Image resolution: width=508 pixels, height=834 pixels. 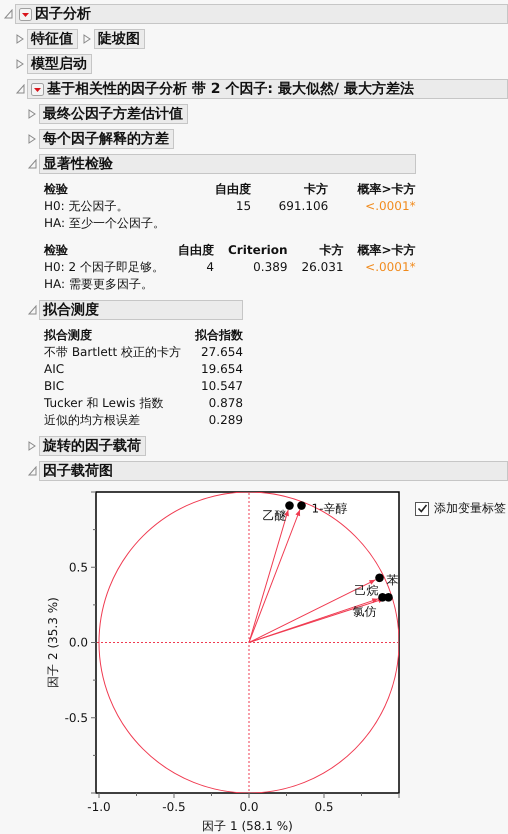 I want to click on p-value: 0.289, so click(x=225, y=420).